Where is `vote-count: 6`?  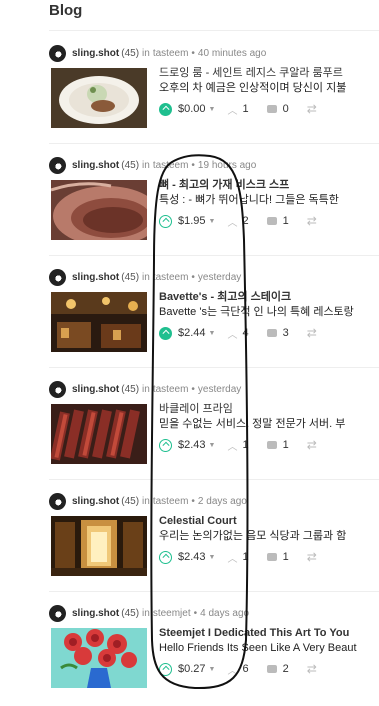 vote-count: 6 is located at coordinates (245, 669).